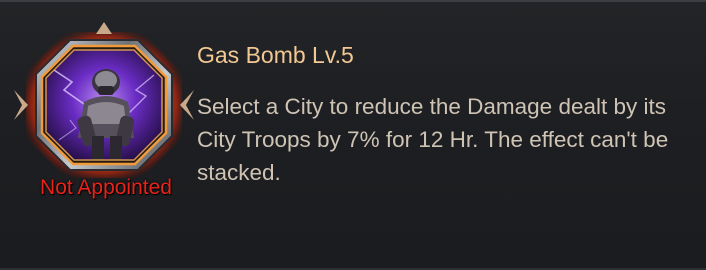 The image size is (706, 270). I want to click on skill-title: Gas Bomb Lv.5, so click(275, 55).